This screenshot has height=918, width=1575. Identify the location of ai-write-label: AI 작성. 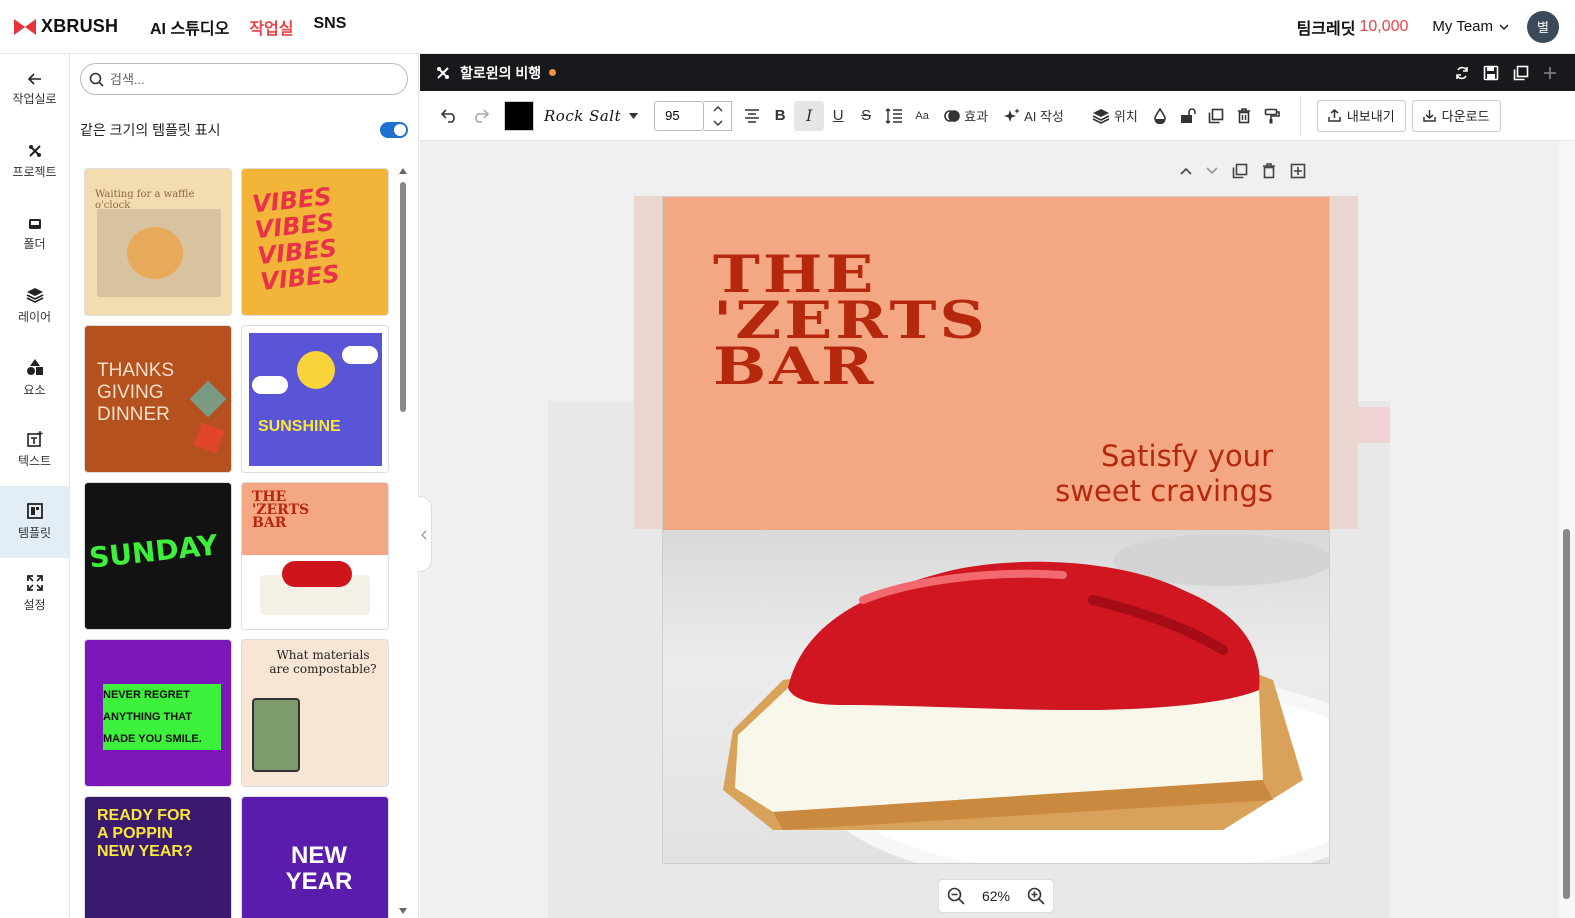
(1044, 116).